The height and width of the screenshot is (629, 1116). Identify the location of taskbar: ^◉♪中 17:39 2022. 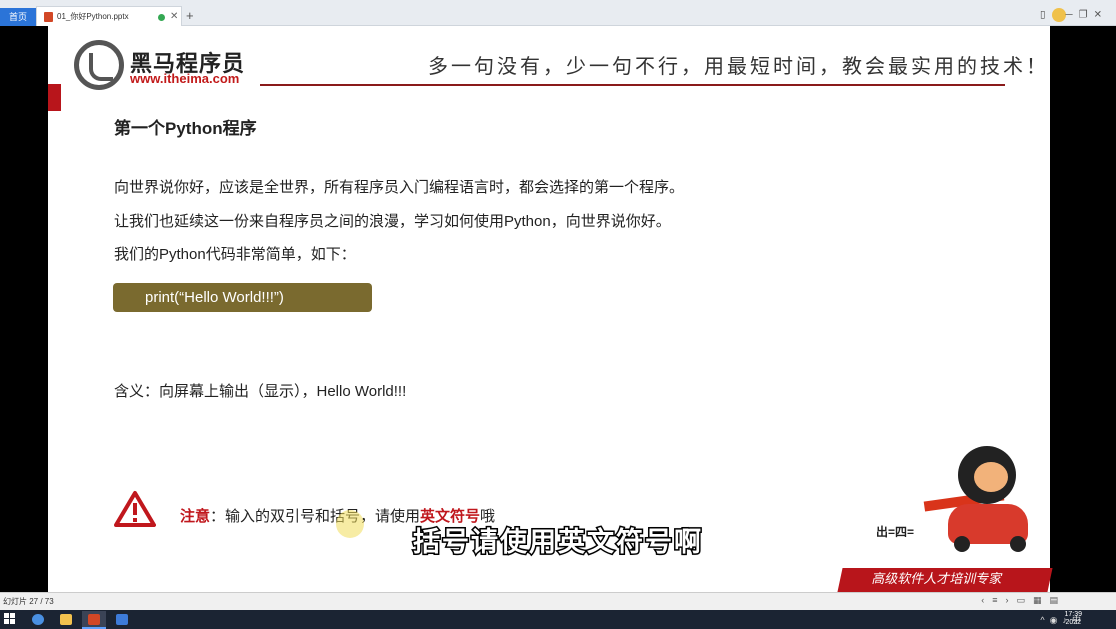
(558, 619).